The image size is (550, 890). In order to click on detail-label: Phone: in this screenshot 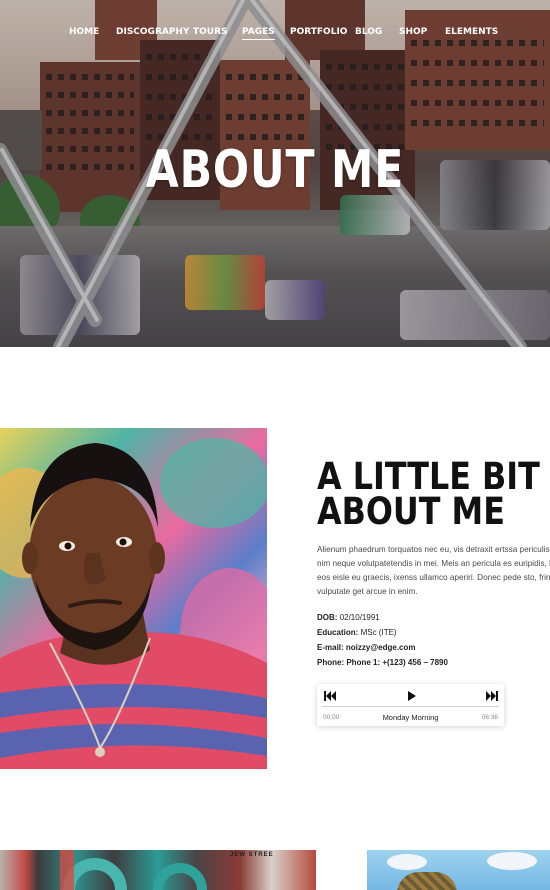, I will do `click(331, 662)`.